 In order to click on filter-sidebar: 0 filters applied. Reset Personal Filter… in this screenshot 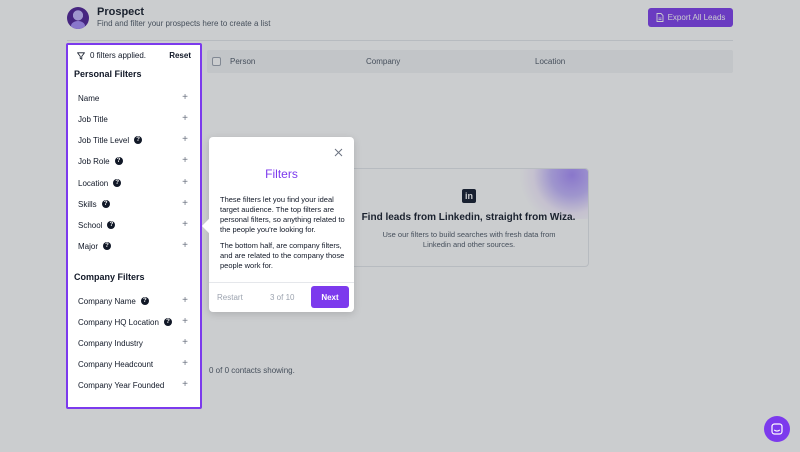, I will do `click(134, 226)`.